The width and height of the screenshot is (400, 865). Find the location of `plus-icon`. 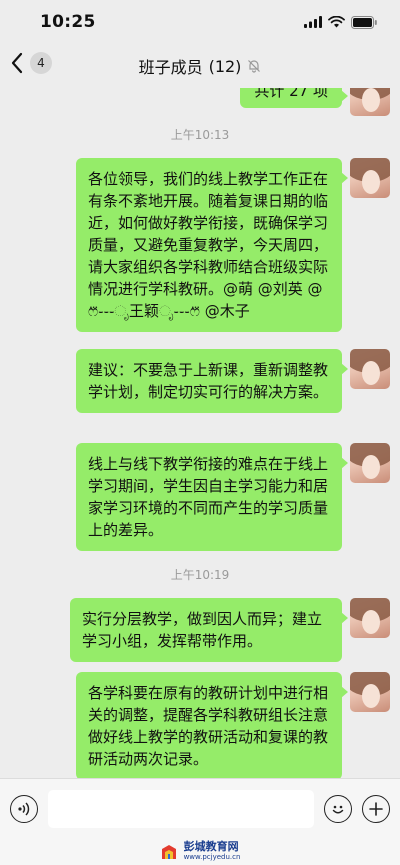

plus-icon is located at coordinates (376, 808).